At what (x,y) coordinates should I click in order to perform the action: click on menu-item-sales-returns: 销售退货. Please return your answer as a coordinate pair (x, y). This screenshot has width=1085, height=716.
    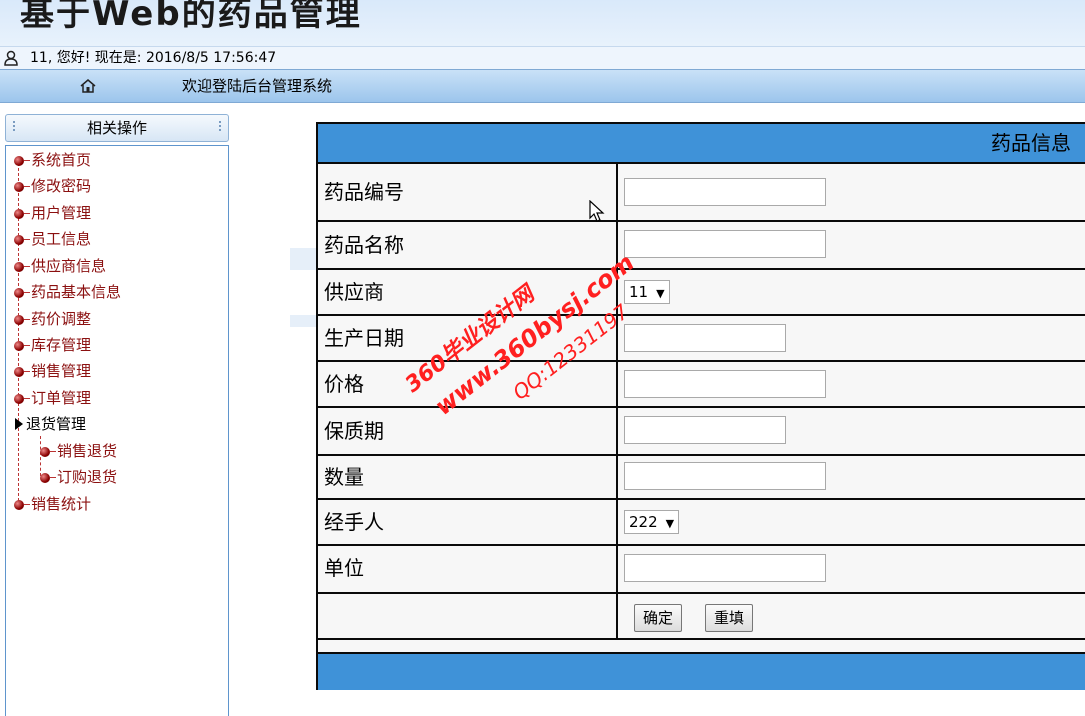
    Looking at the image, I should click on (78, 451).